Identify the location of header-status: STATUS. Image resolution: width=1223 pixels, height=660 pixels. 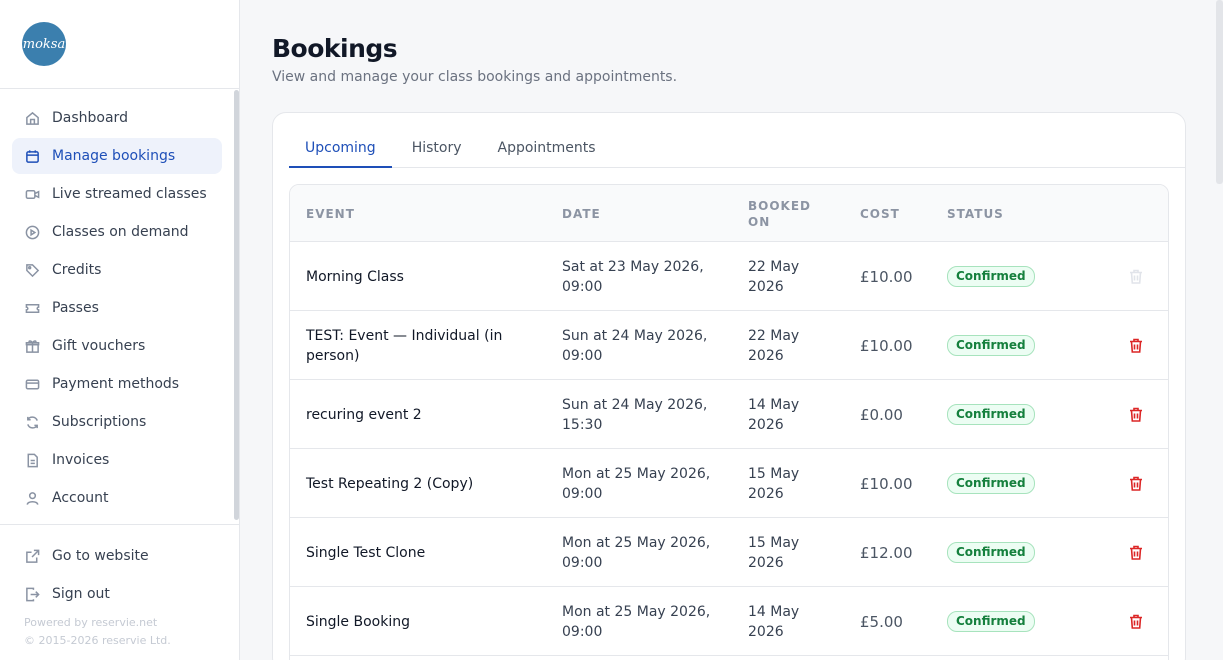
(975, 213).